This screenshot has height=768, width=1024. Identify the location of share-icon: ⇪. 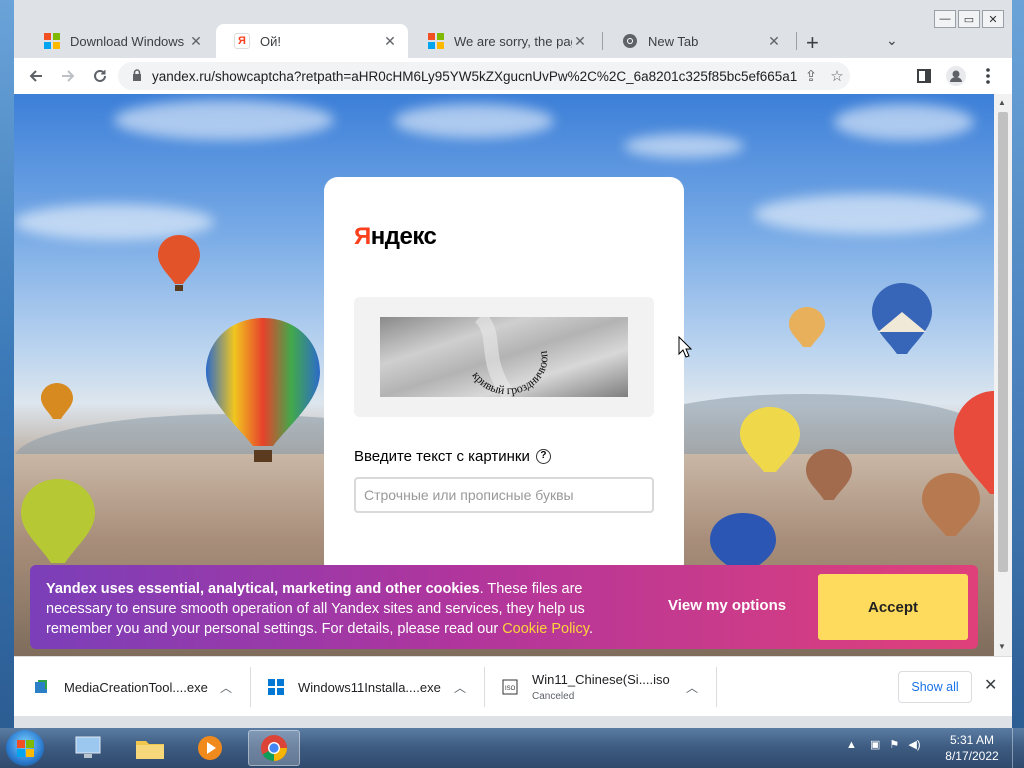
(811, 76).